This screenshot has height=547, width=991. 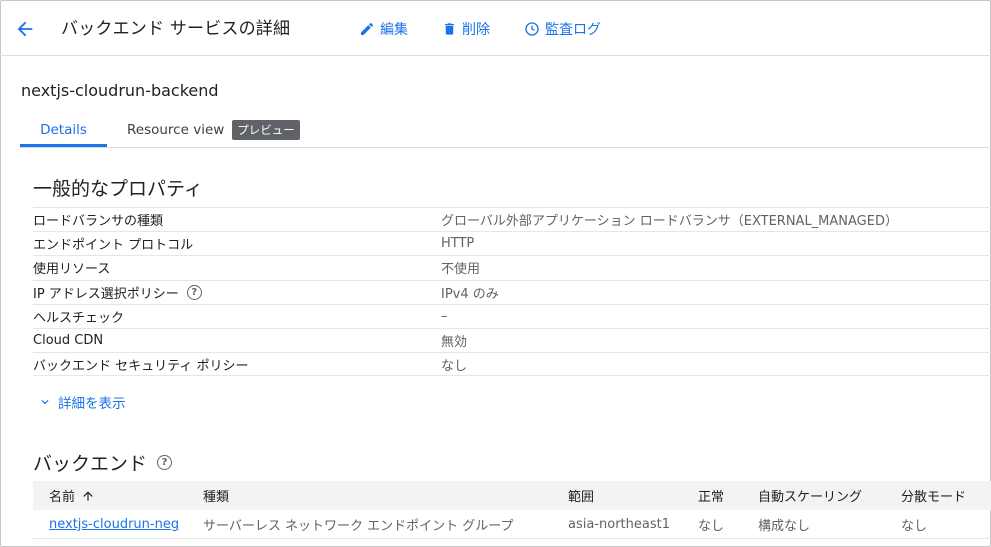 I want to click on backend-healthy: なし, so click(x=711, y=526).